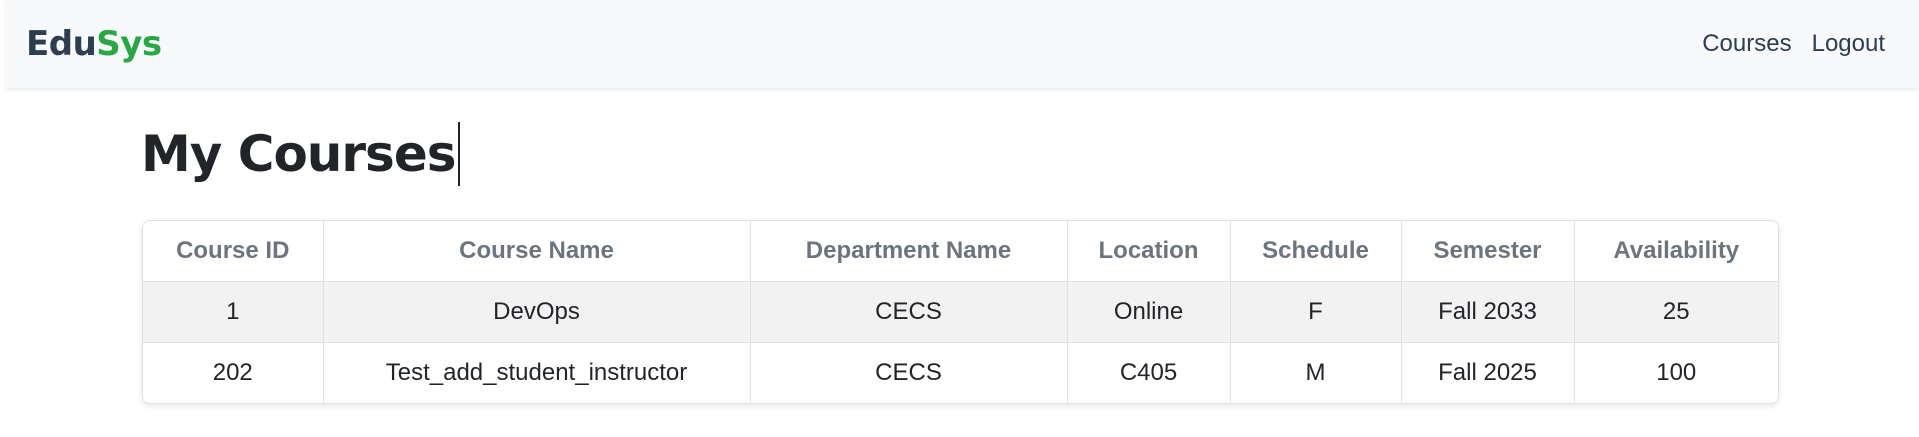 The image size is (1919, 437). Describe the element at coordinates (1149, 312) in the screenshot. I see `cell-location: Online` at that location.